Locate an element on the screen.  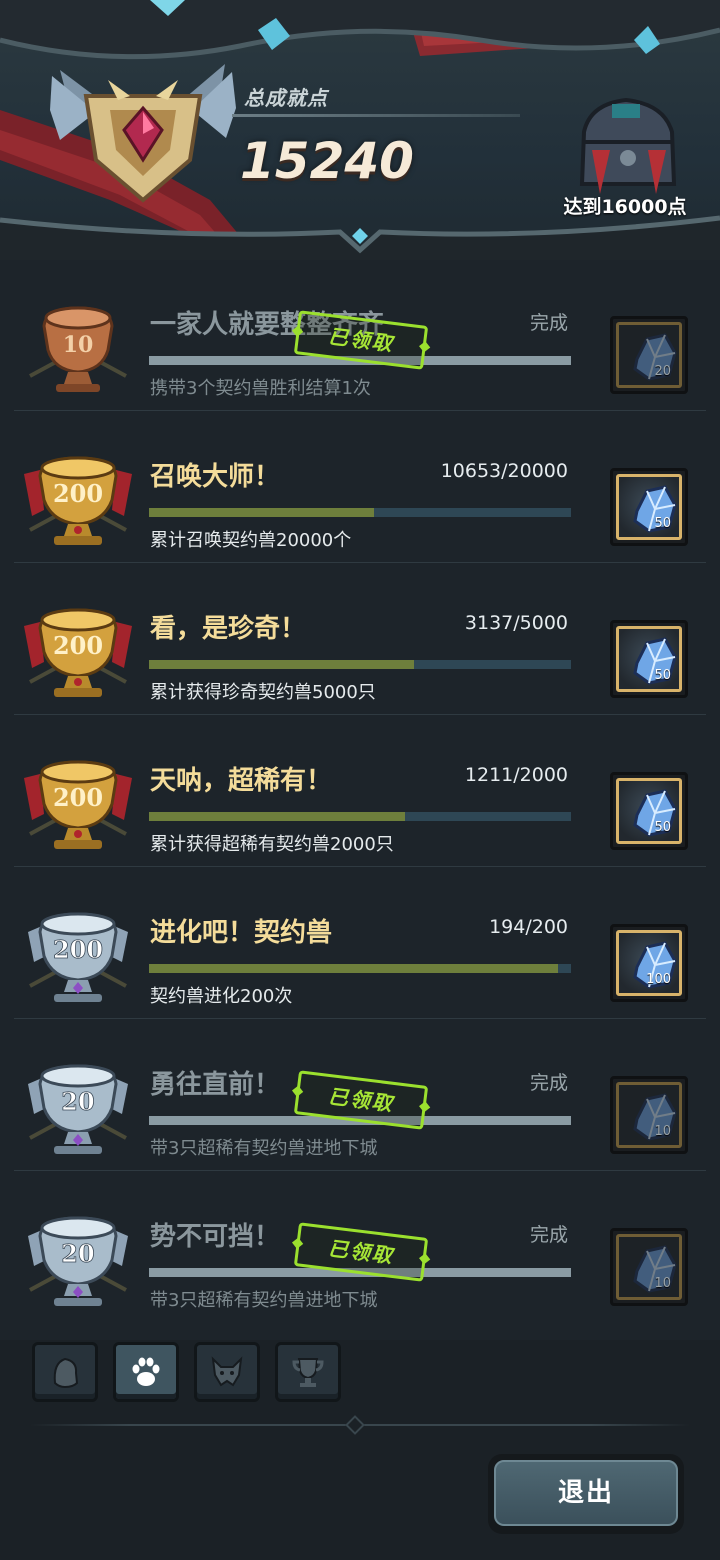
character-head-icon is located at coordinates (66, 1373).